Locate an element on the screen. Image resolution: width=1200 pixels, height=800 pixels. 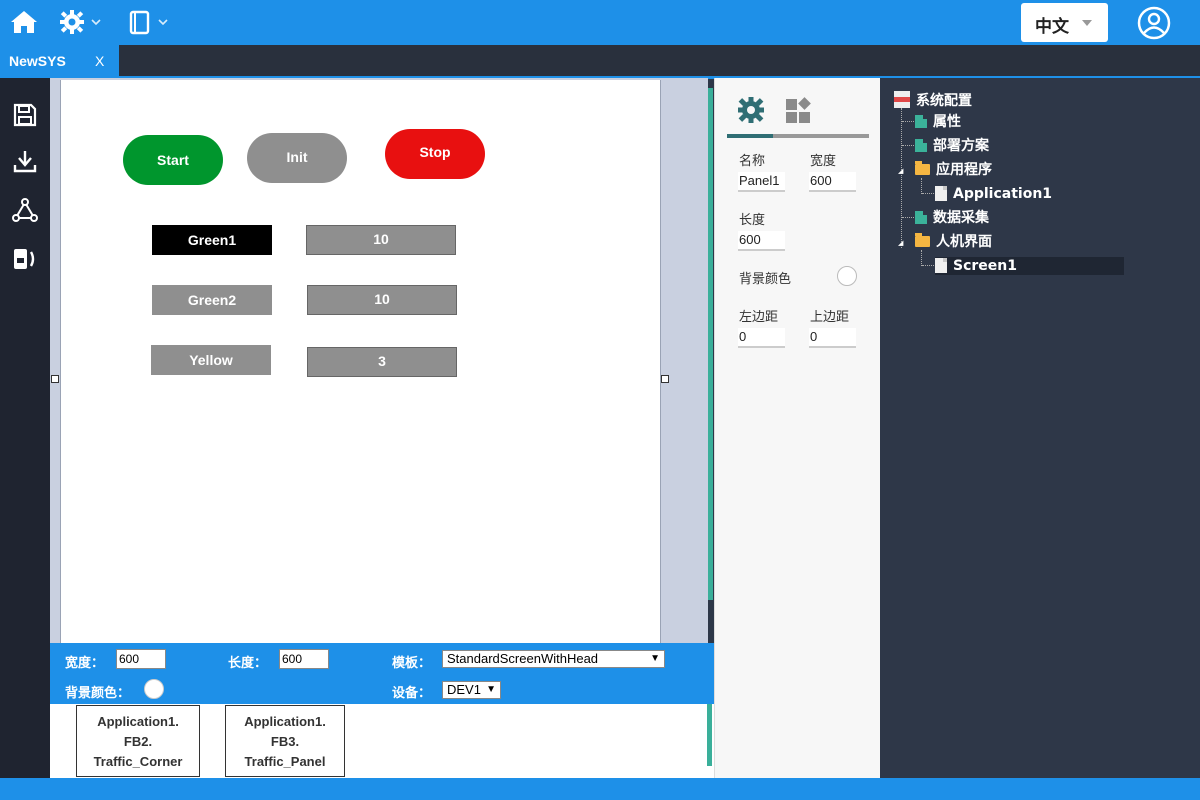
tree-item-data-collection: 数据采集 is located at coordinates (952, 218).